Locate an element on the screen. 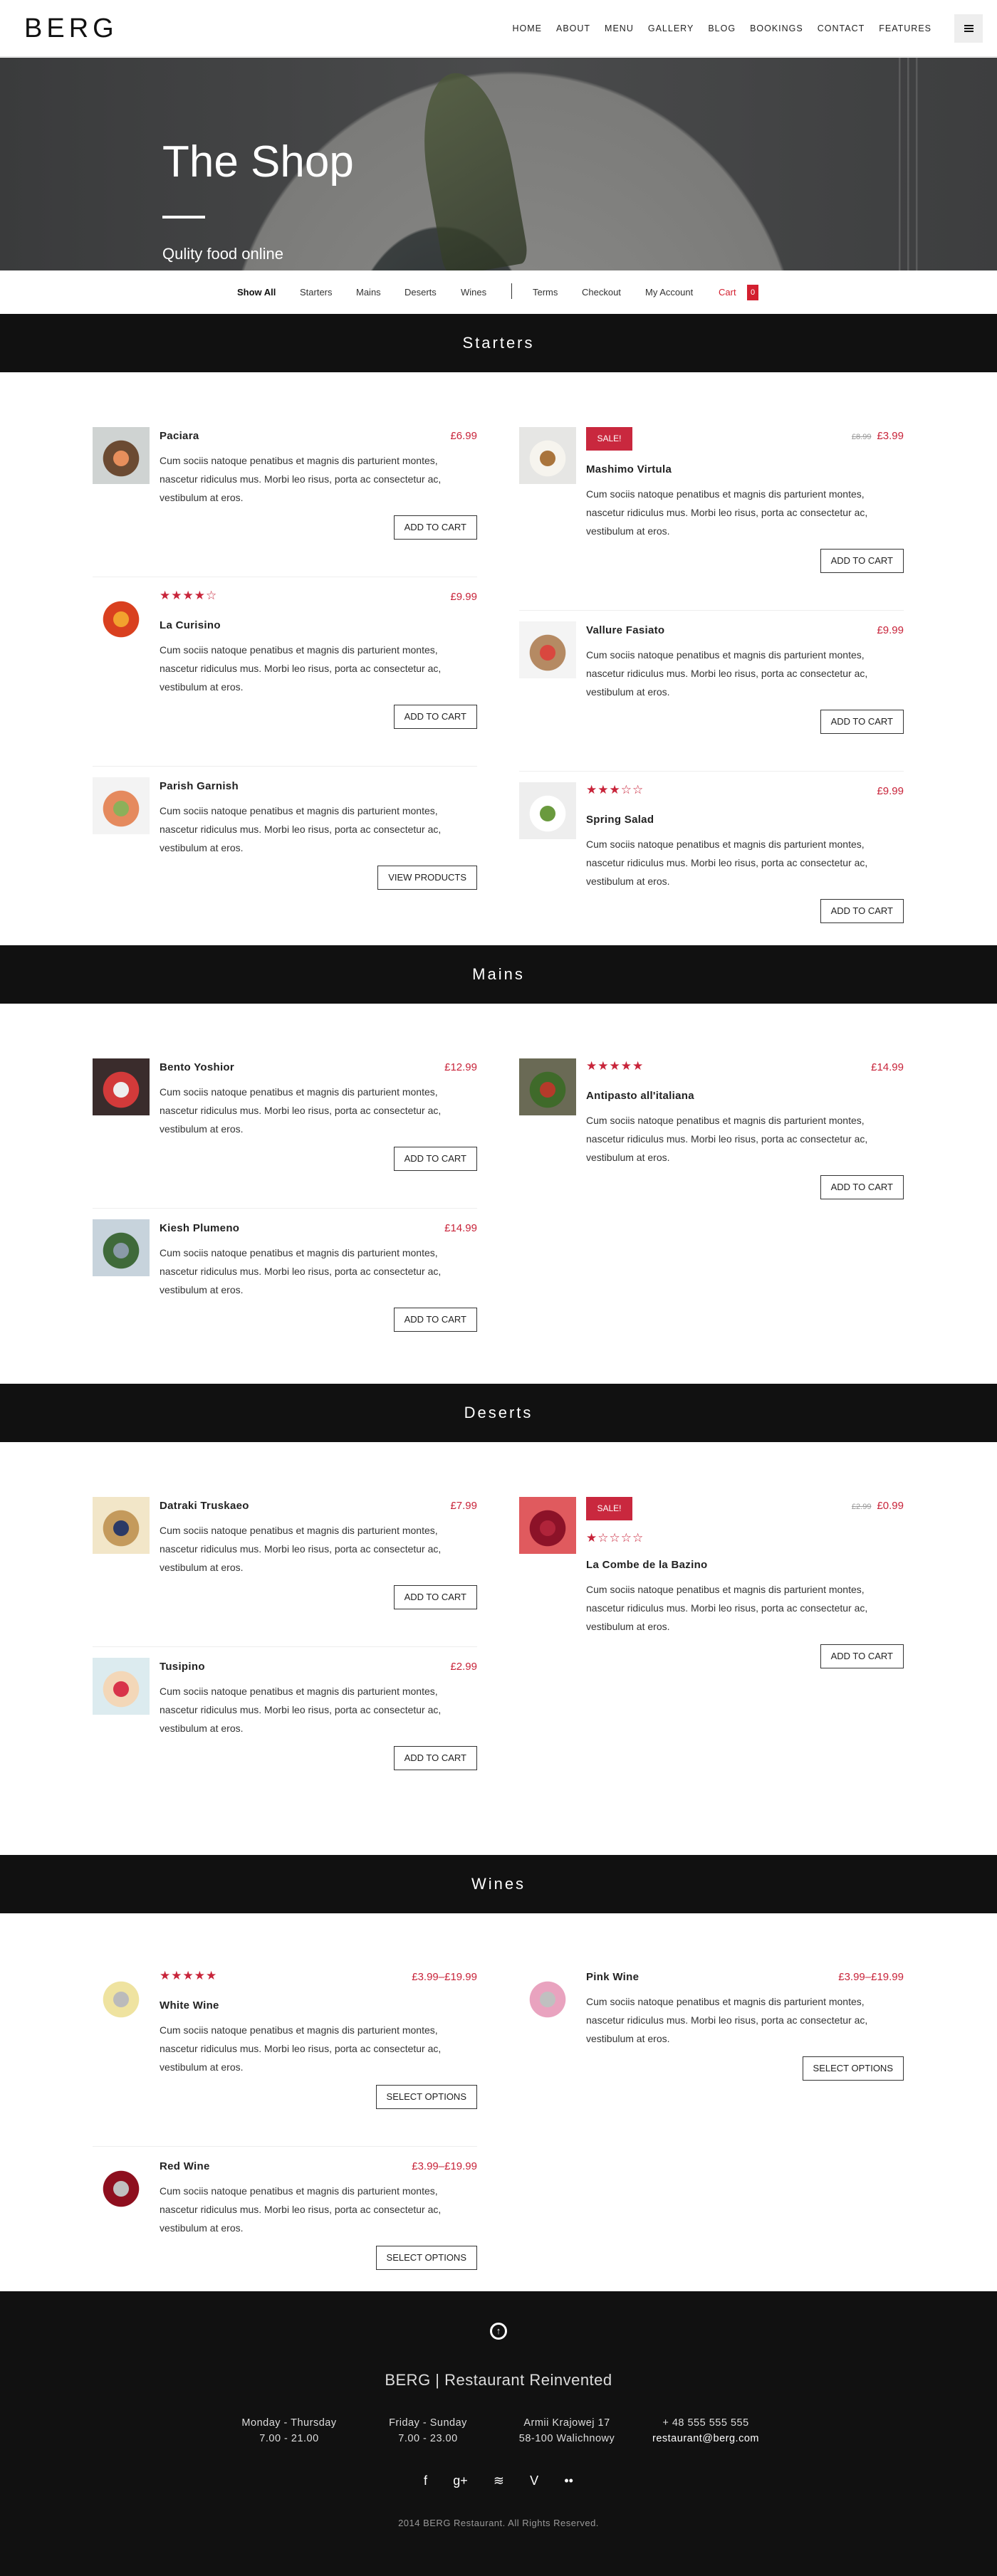 This screenshot has width=997, height=2576. filter-deserts: Deserts is located at coordinates (421, 292).